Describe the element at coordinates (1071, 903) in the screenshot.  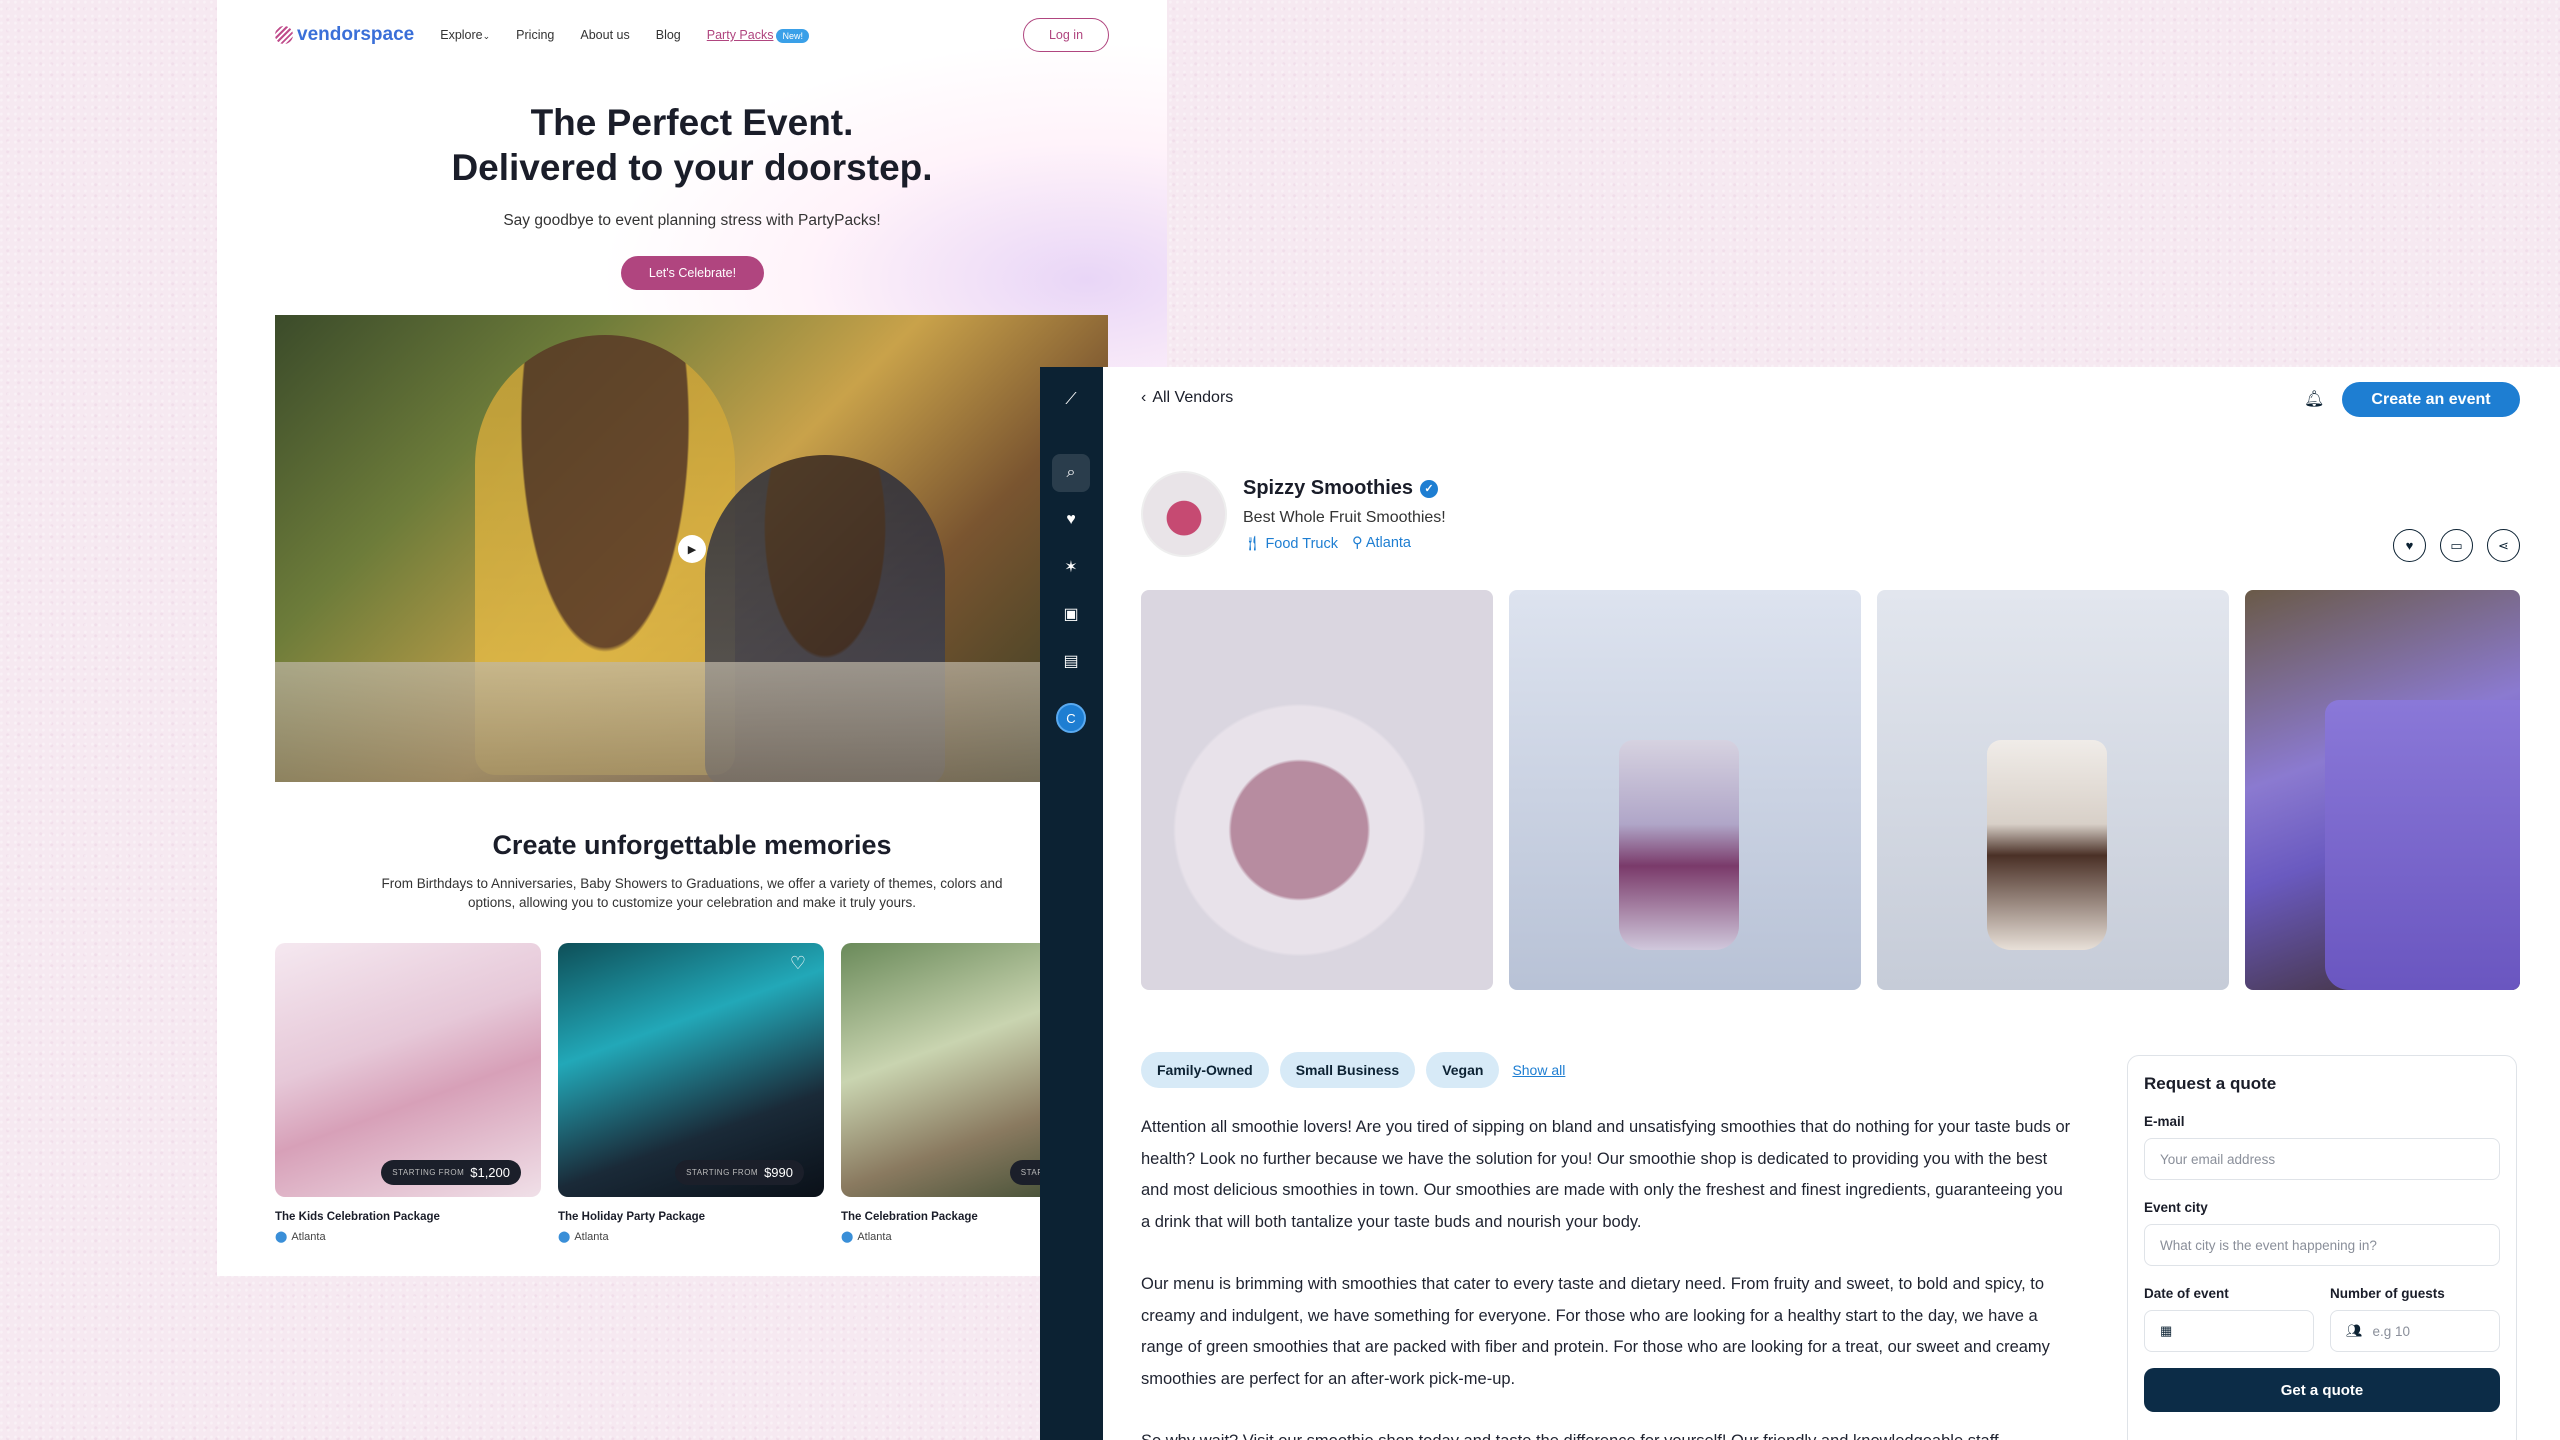
I see `sidebar: ⟋ ⌕ ♥ ✶ ▣ ▤ C` at that location.